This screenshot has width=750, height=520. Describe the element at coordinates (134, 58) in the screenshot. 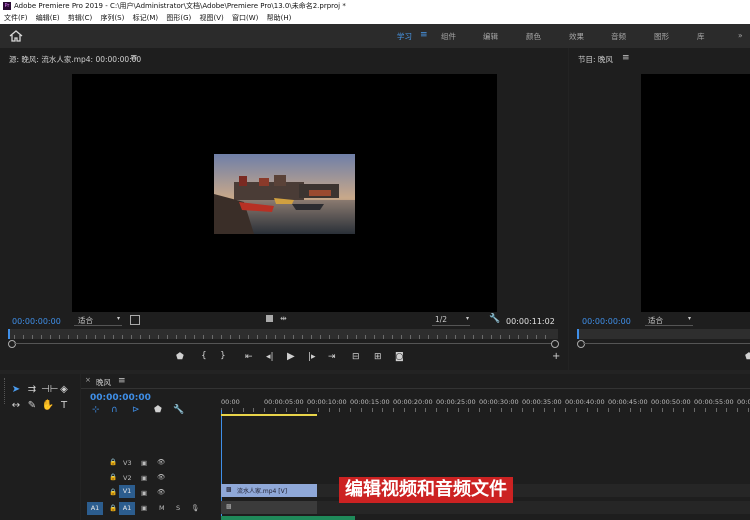

I see `source-panel-menu-icon: ≡` at that location.